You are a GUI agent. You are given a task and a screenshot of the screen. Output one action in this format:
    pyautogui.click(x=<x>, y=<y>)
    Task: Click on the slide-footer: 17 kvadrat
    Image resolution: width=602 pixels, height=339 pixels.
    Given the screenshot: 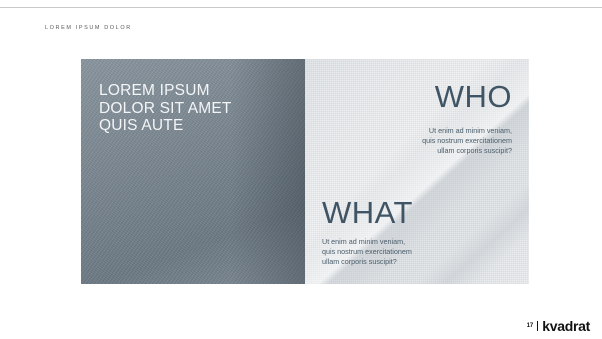 What is the action you would take?
    pyautogui.click(x=558, y=326)
    